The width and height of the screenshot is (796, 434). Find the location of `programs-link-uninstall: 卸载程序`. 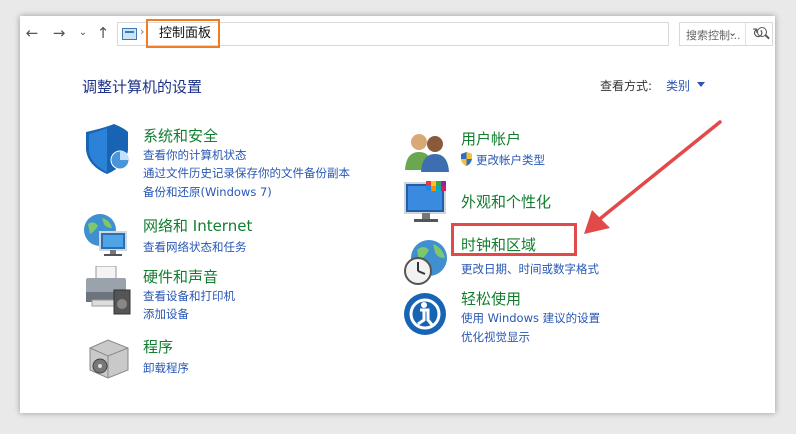

programs-link-uninstall: 卸载程序 is located at coordinates (166, 368).